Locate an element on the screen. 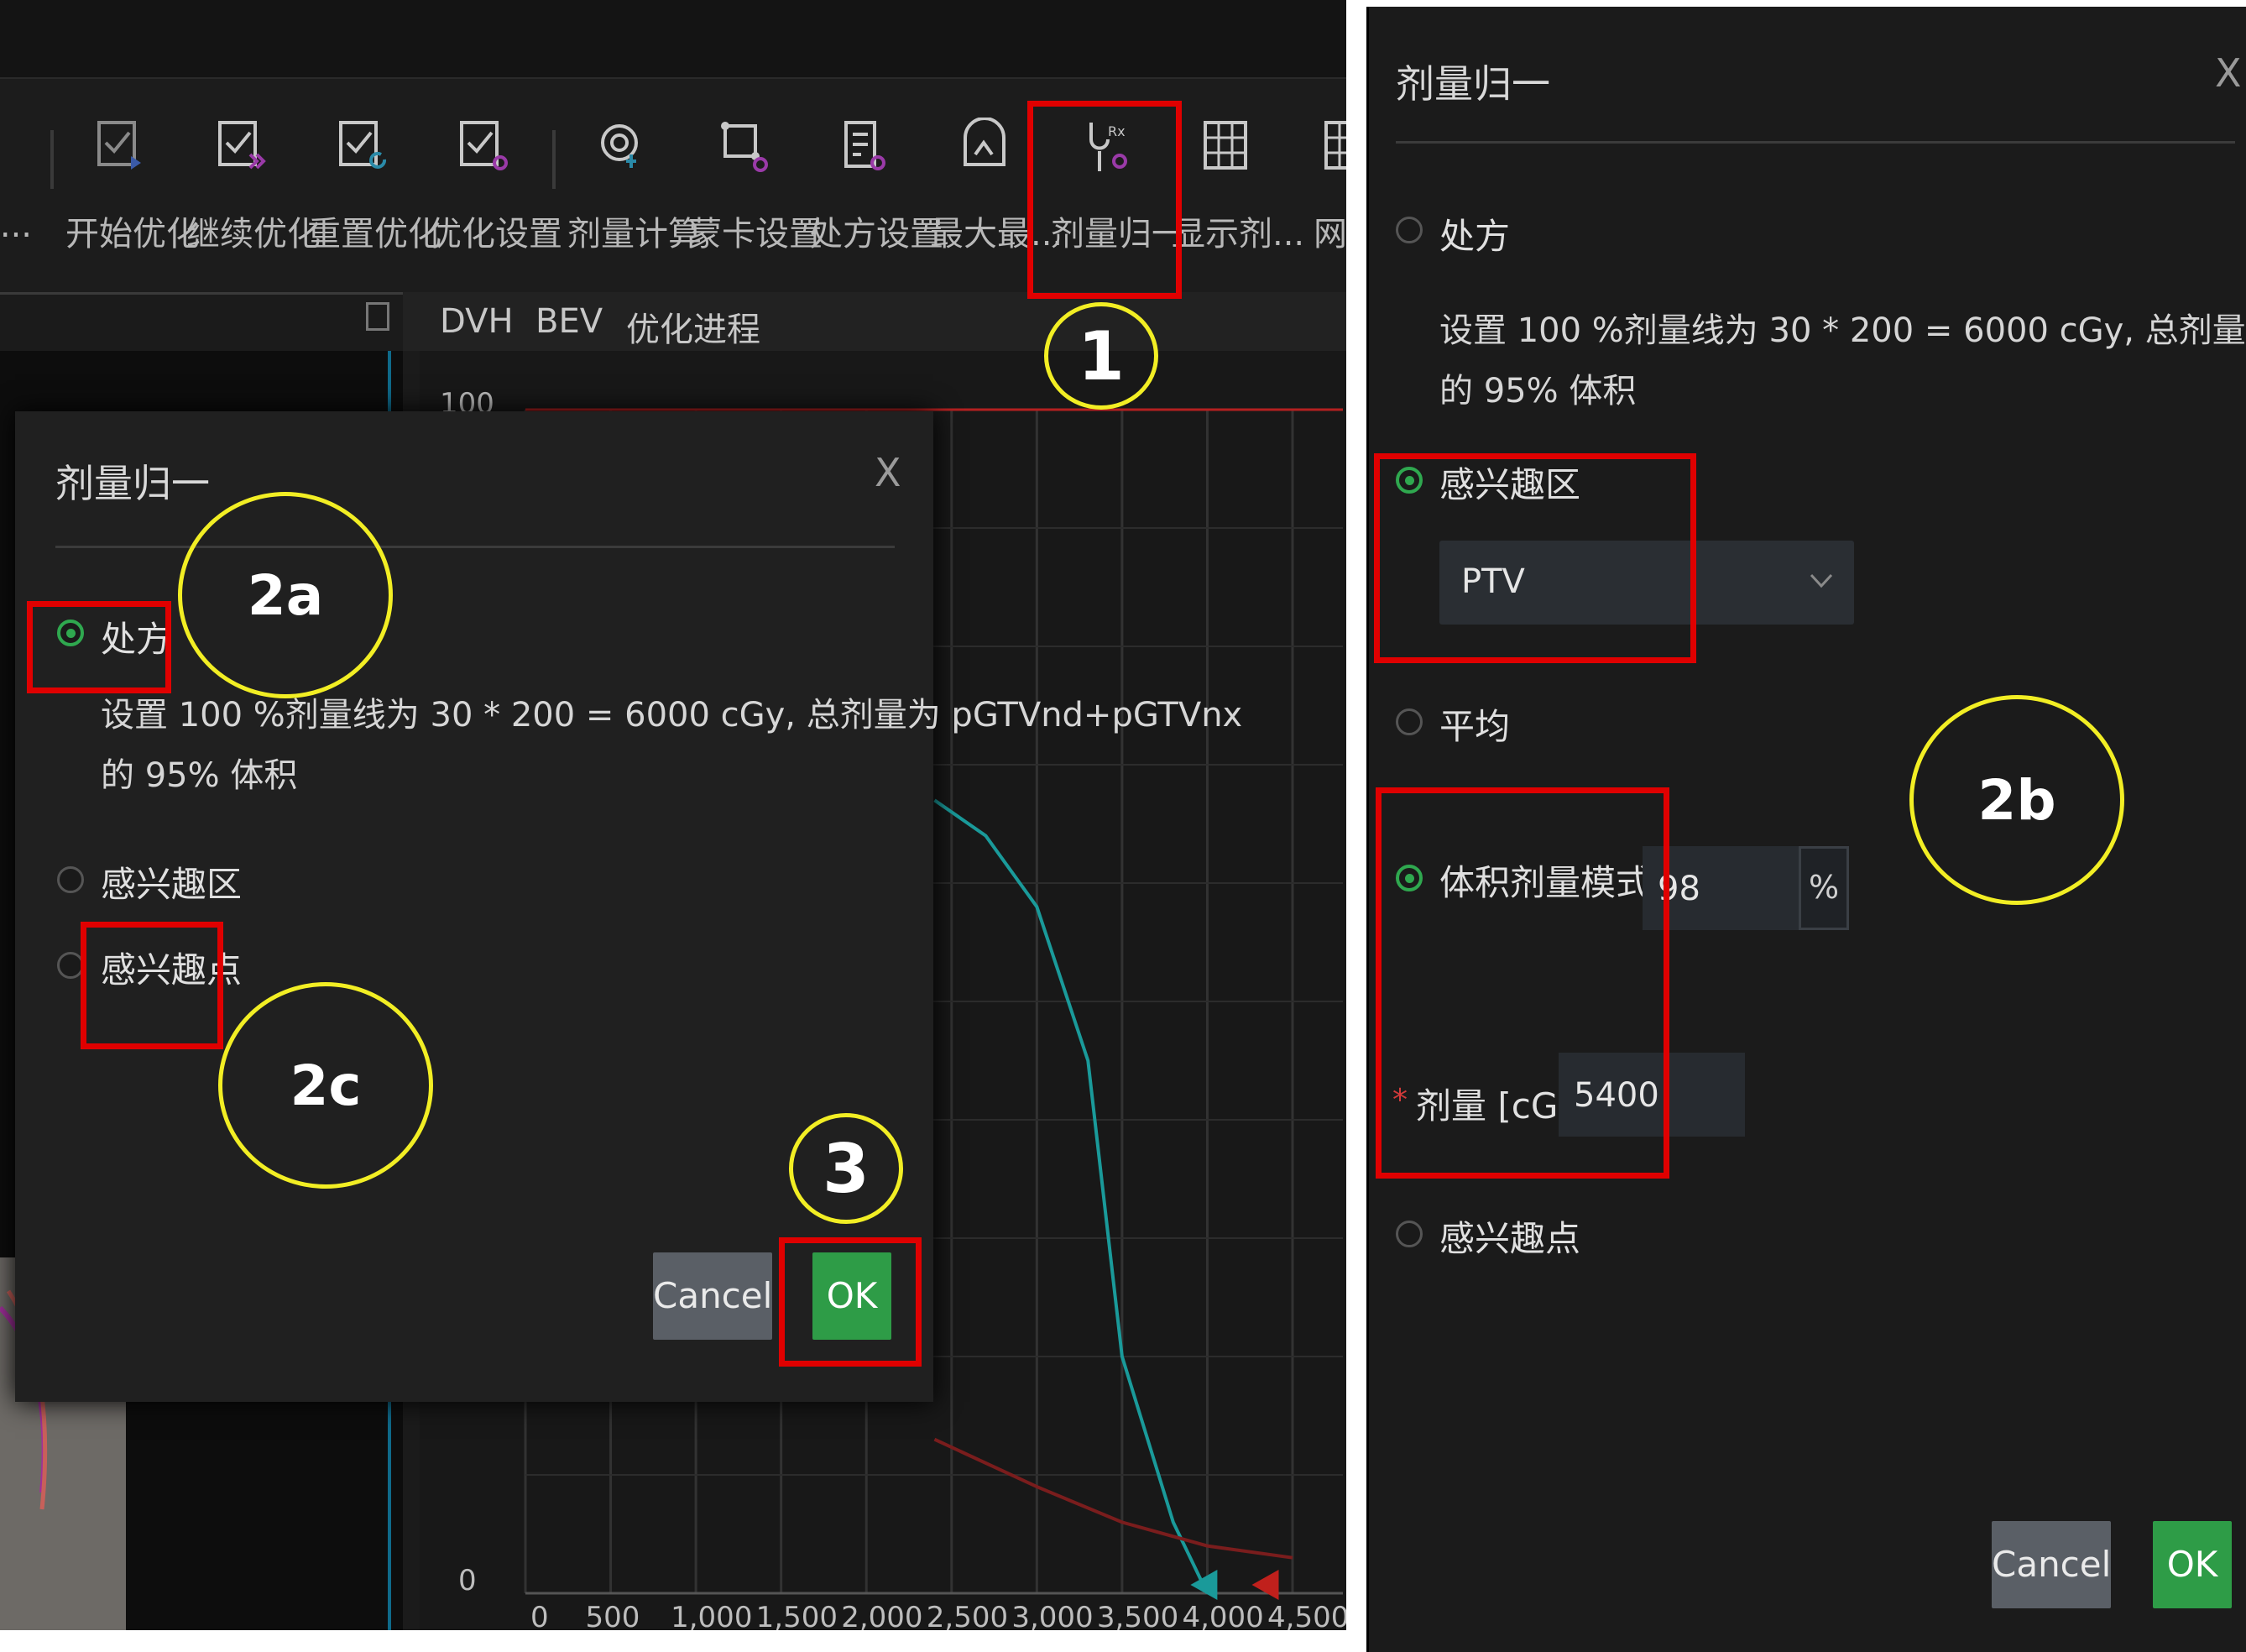 The width and height of the screenshot is (2246, 1652). x-tick-label: 500 is located at coordinates (613, 1616).